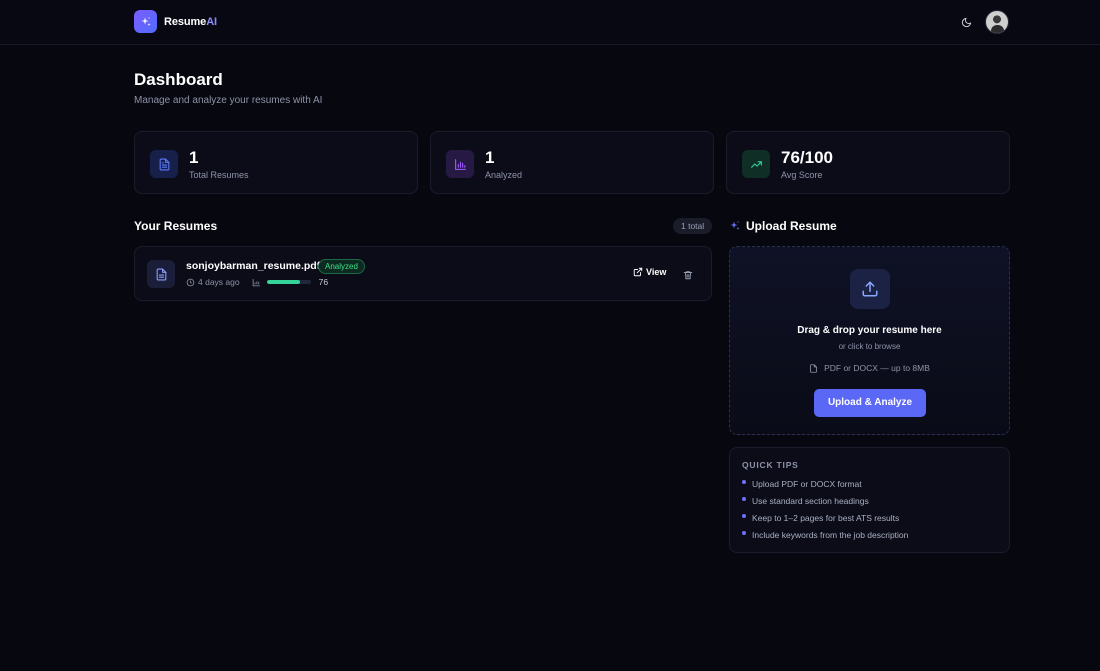 This screenshot has height=671, width=1100. I want to click on stat-card-analyzed: 1 Analyzed, so click(572, 162).